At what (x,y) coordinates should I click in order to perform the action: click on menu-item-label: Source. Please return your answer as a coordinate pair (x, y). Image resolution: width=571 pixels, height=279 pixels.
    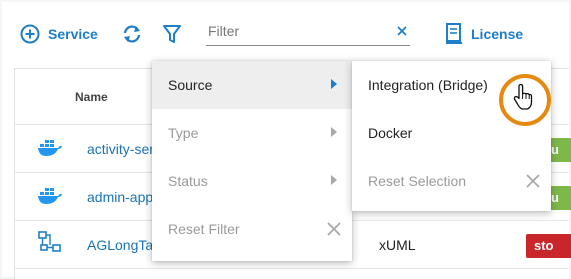
    Looking at the image, I should click on (190, 85).